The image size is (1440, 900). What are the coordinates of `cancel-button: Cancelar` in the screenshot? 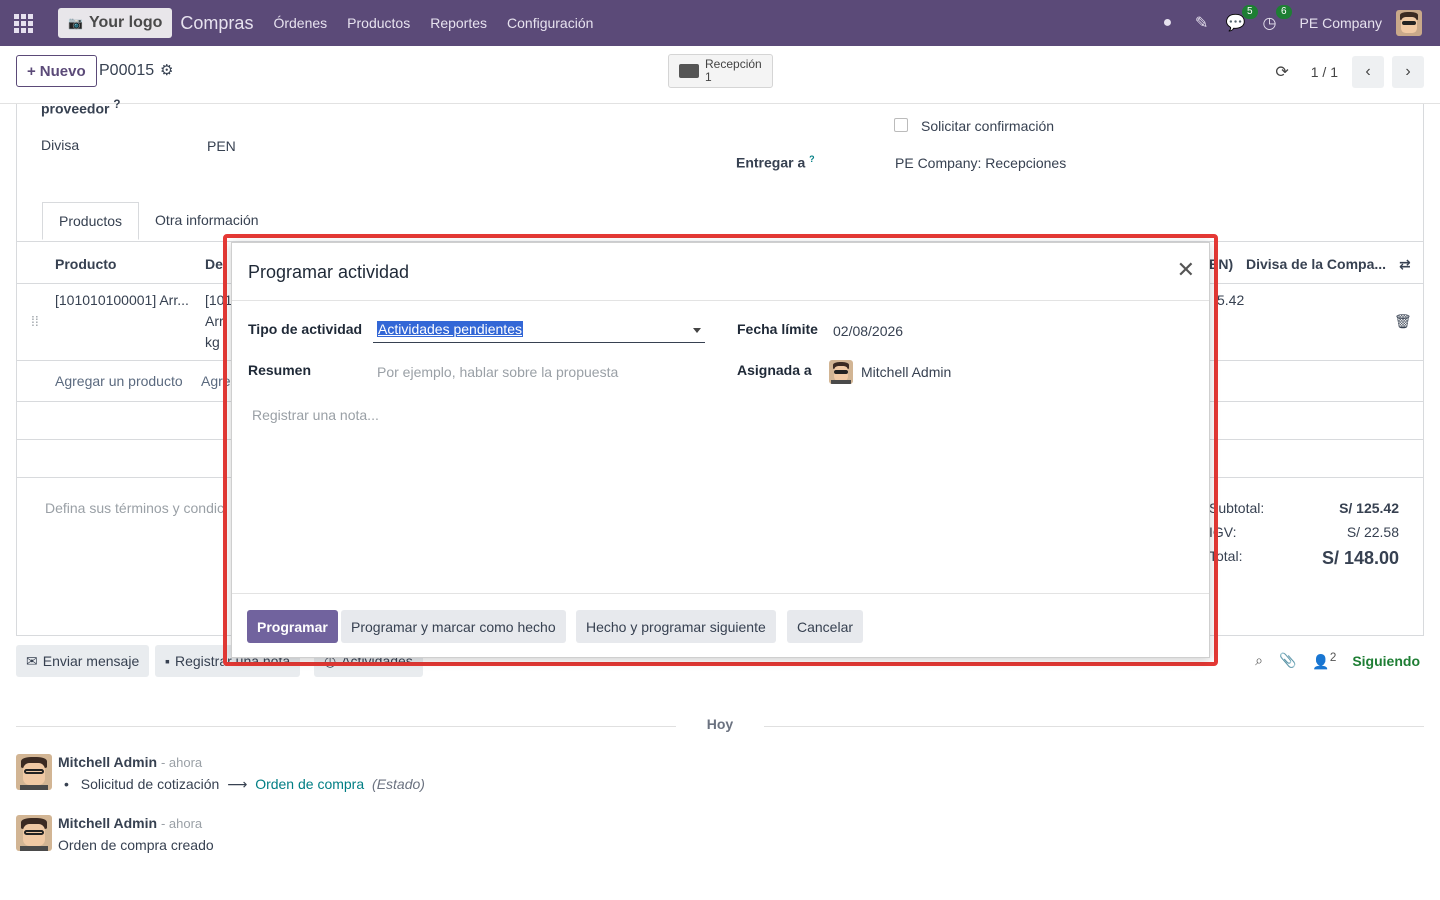 It's located at (825, 626).